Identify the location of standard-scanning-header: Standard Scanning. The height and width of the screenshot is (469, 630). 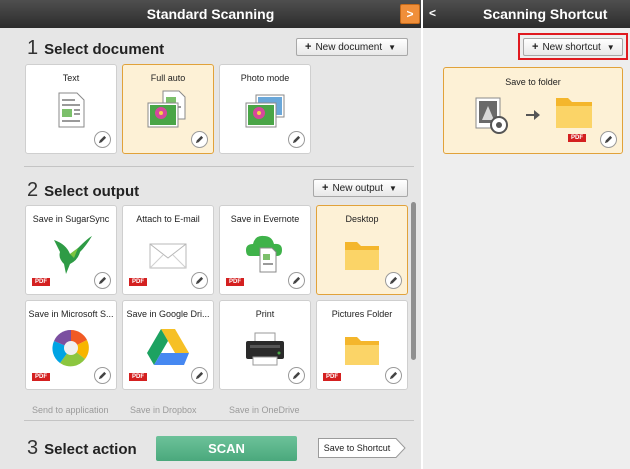
(210, 14).